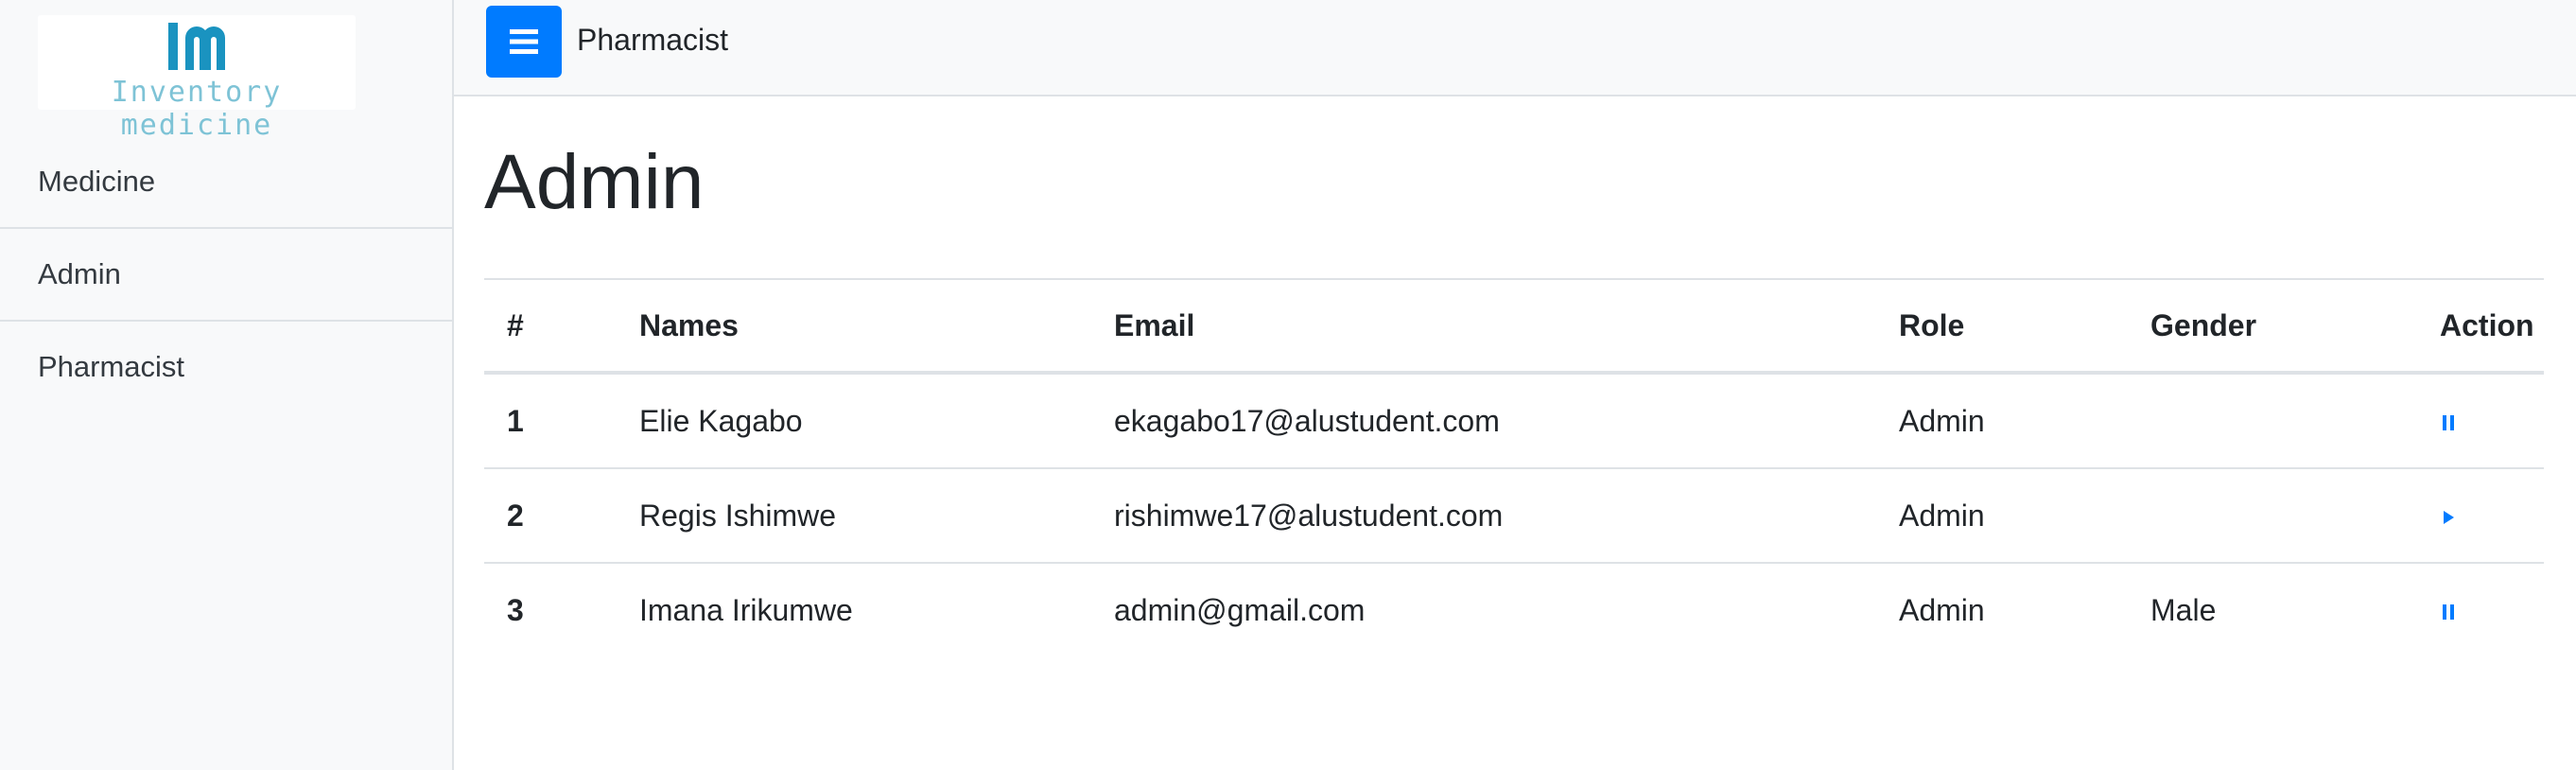 Image resolution: width=2576 pixels, height=770 pixels. I want to click on column-header-names: Names, so click(854, 326).